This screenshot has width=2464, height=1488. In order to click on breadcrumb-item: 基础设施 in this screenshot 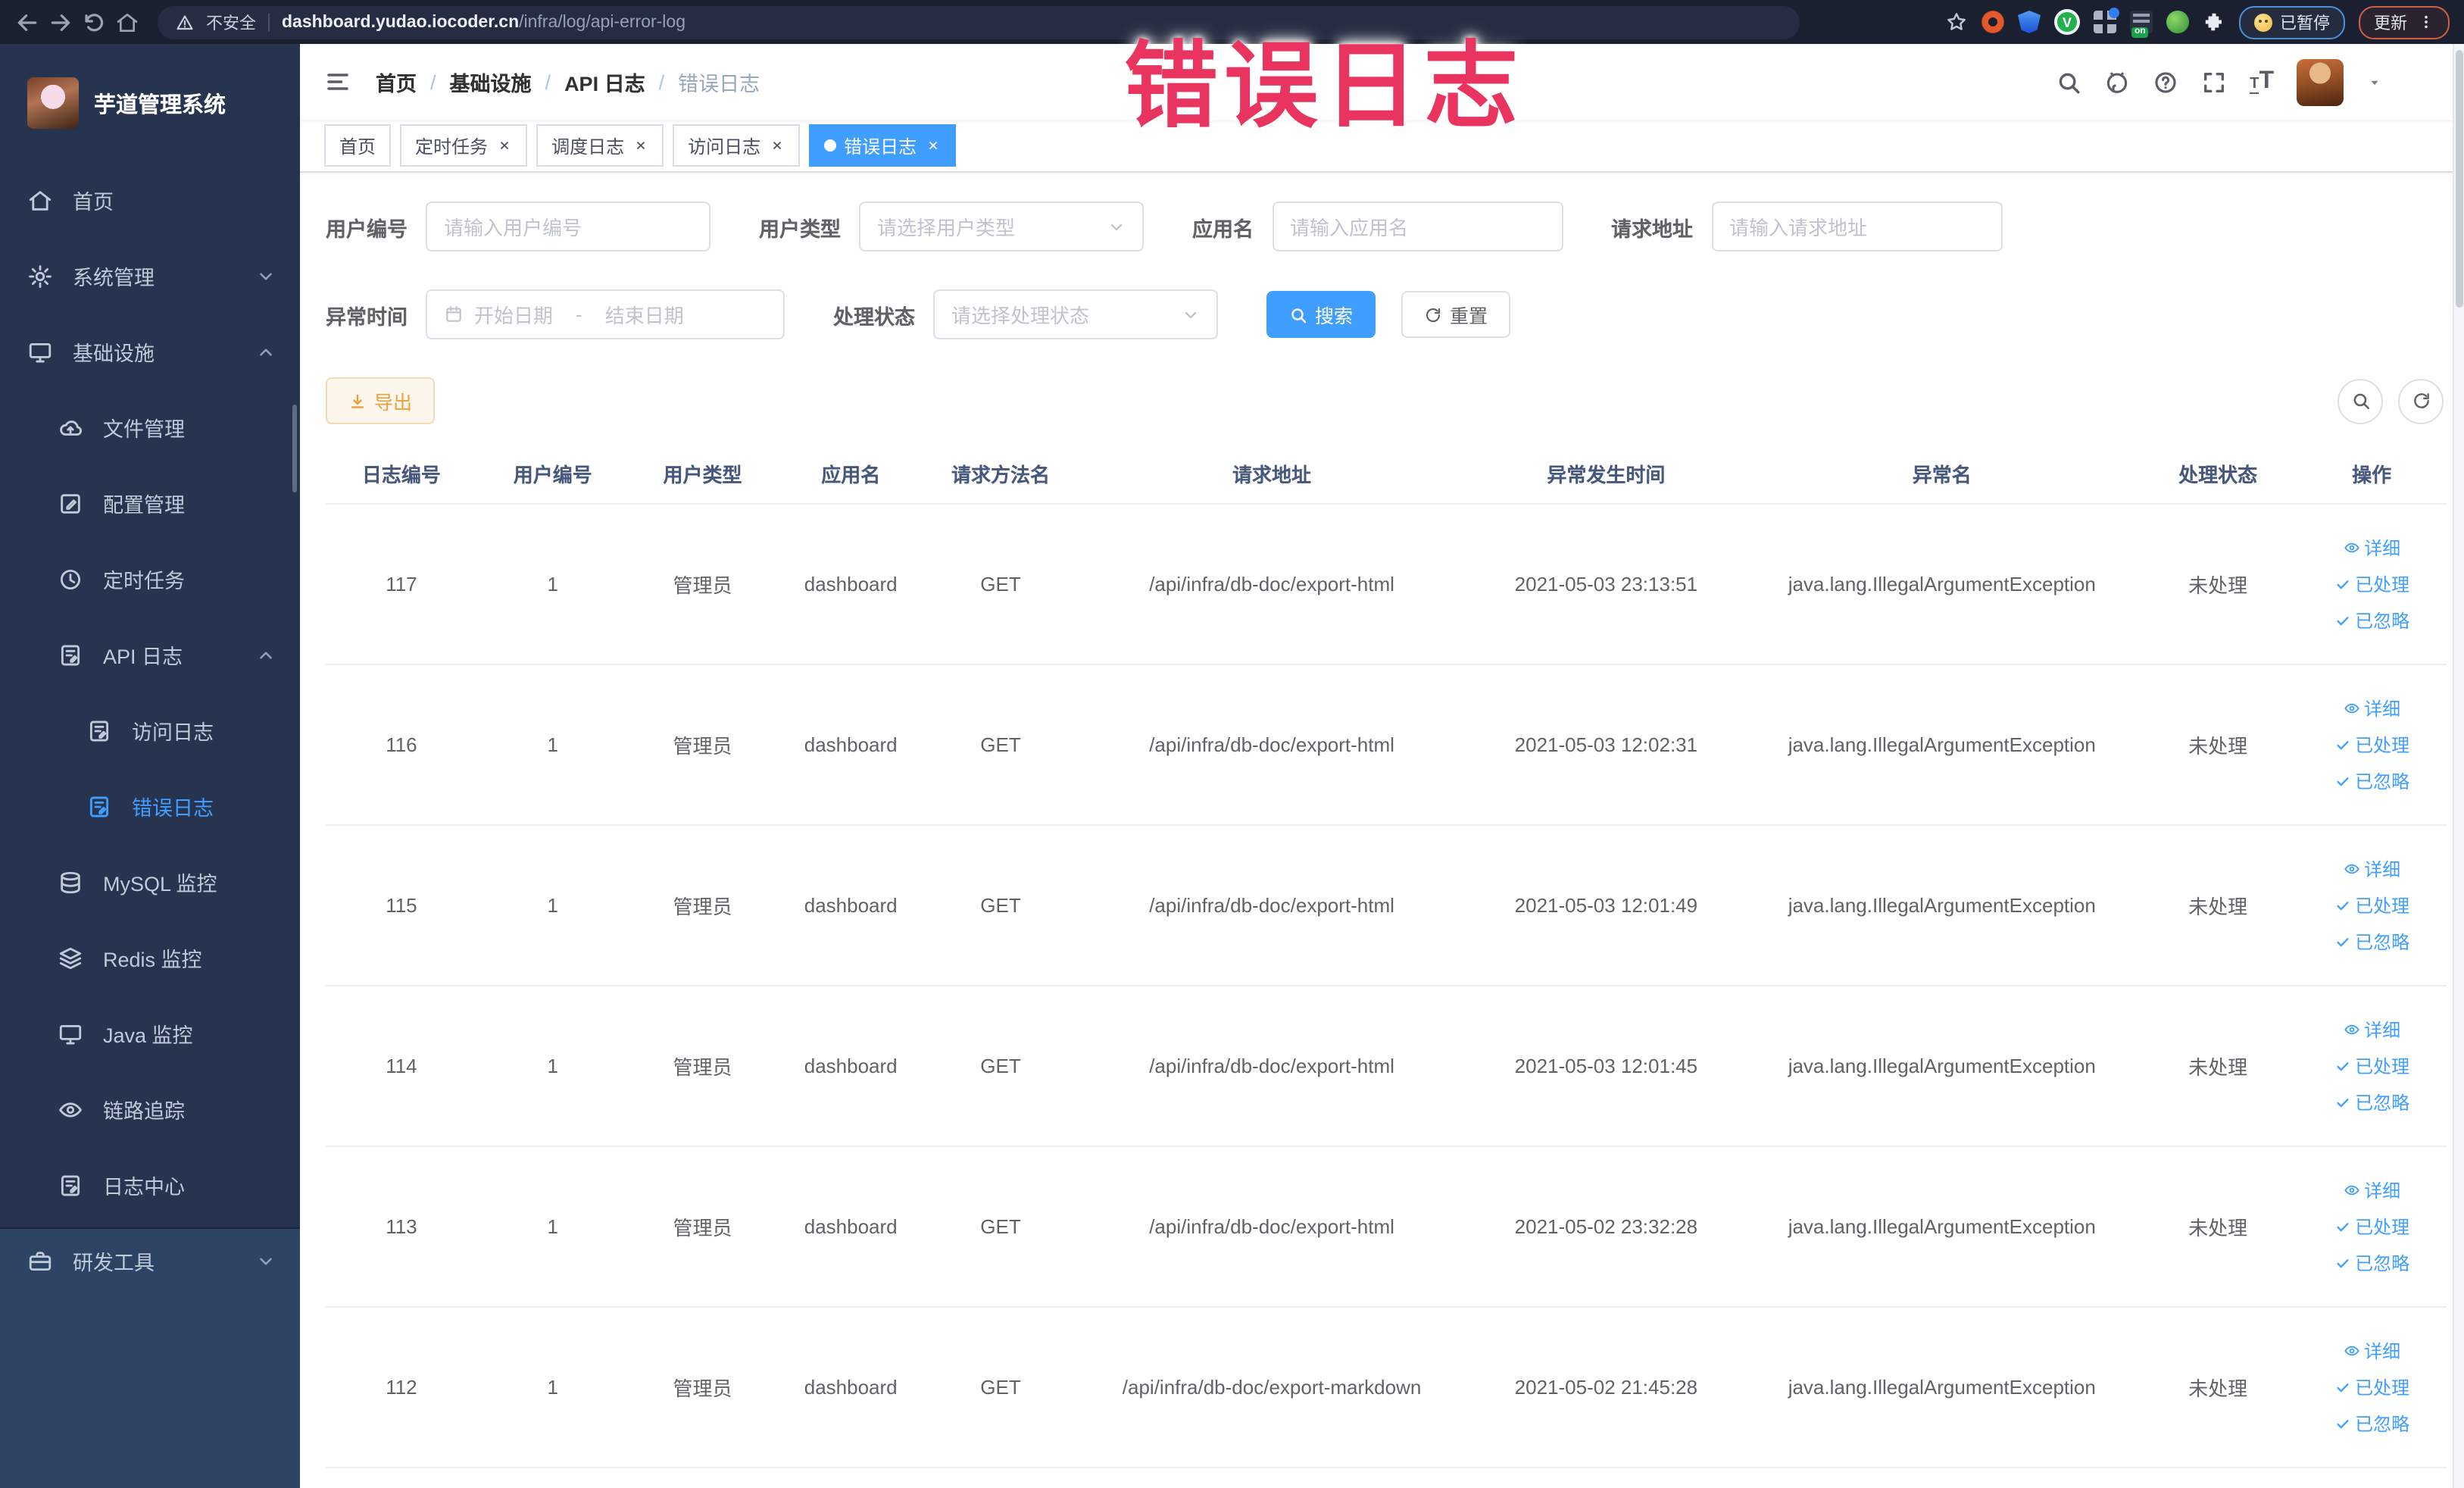, I will do `click(491, 82)`.